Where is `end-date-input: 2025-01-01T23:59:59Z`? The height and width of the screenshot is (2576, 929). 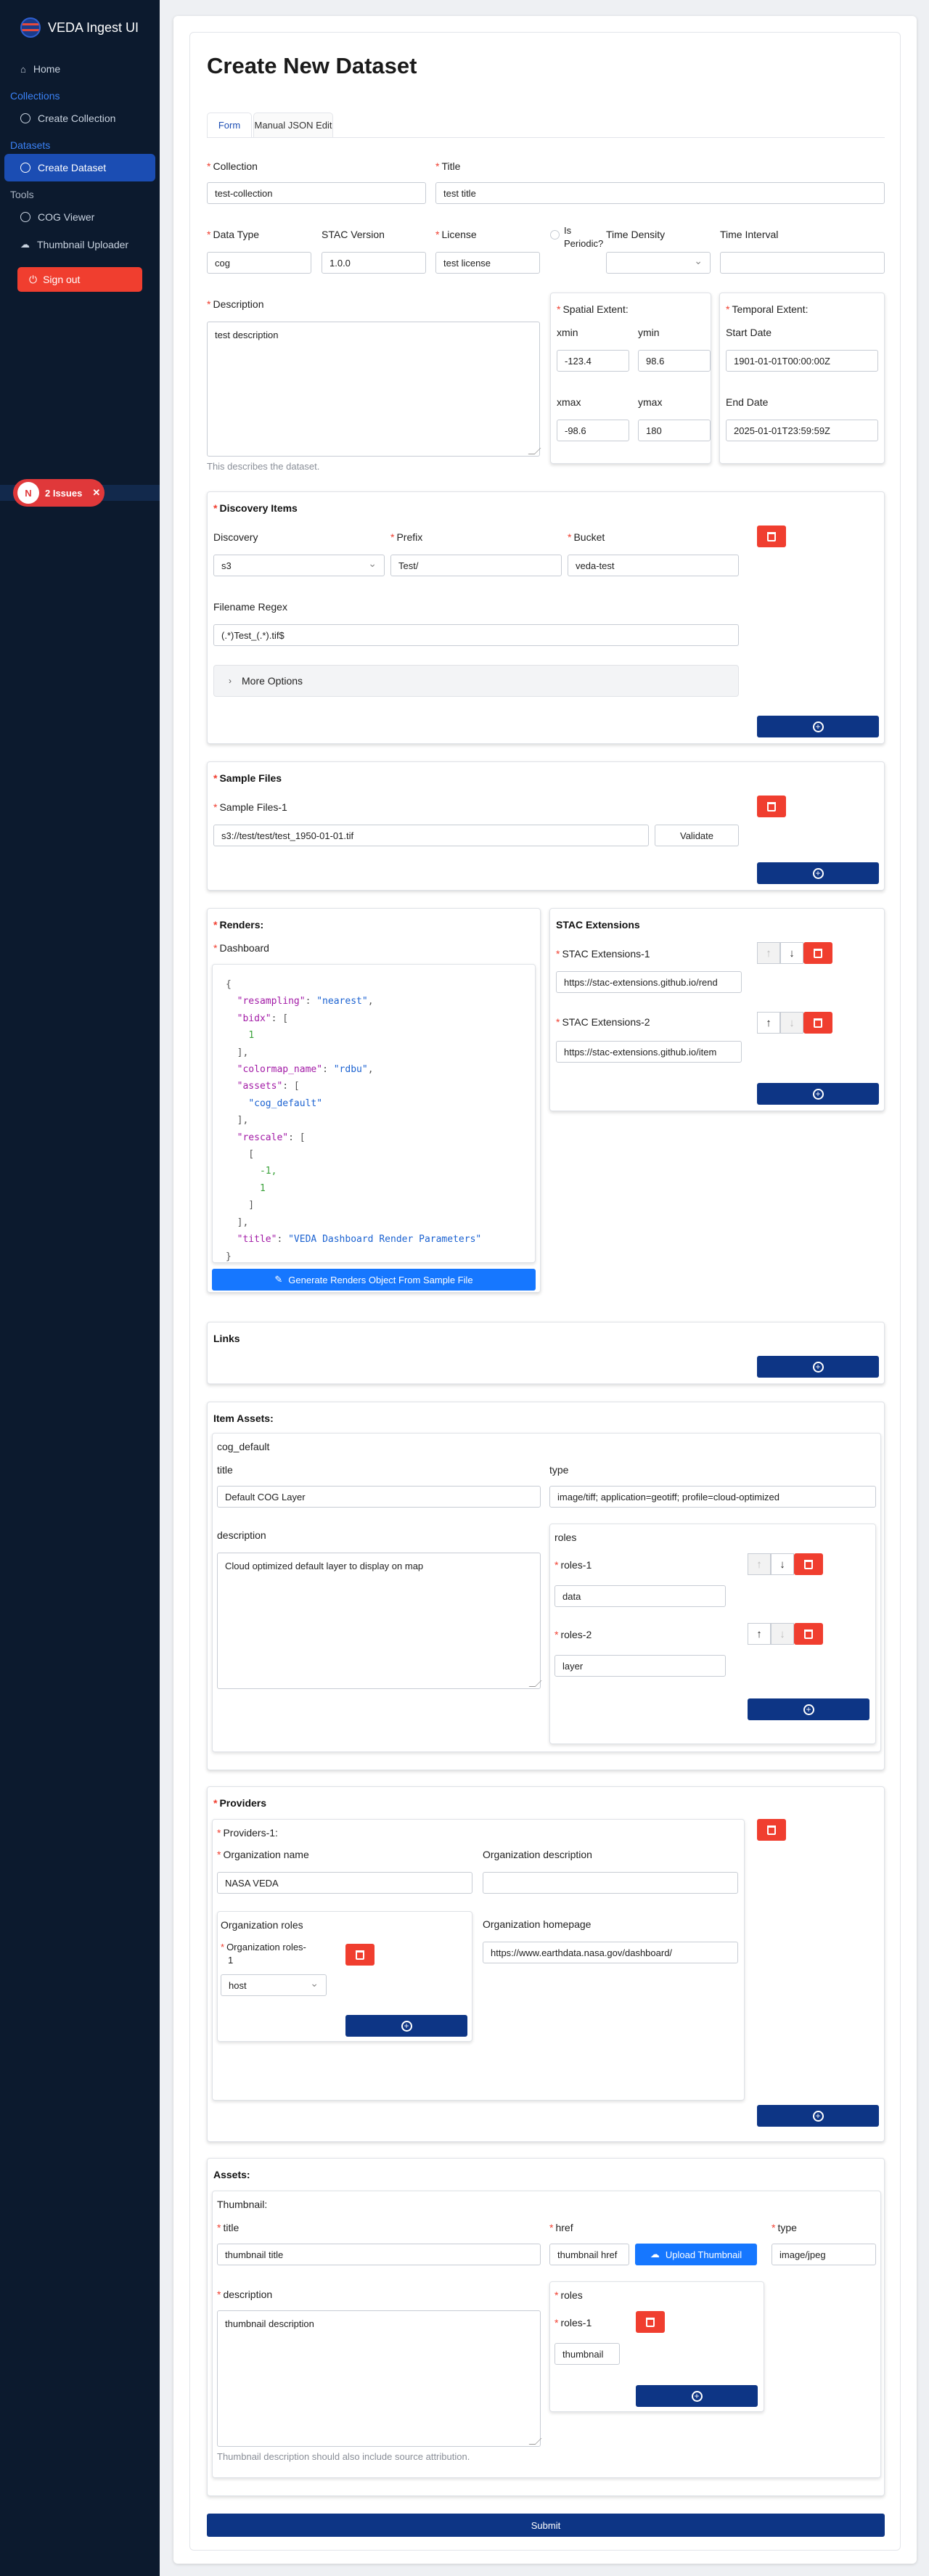 end-date-input: 2025-01-01T23:59:59Z is located at coordinates (802, 431).